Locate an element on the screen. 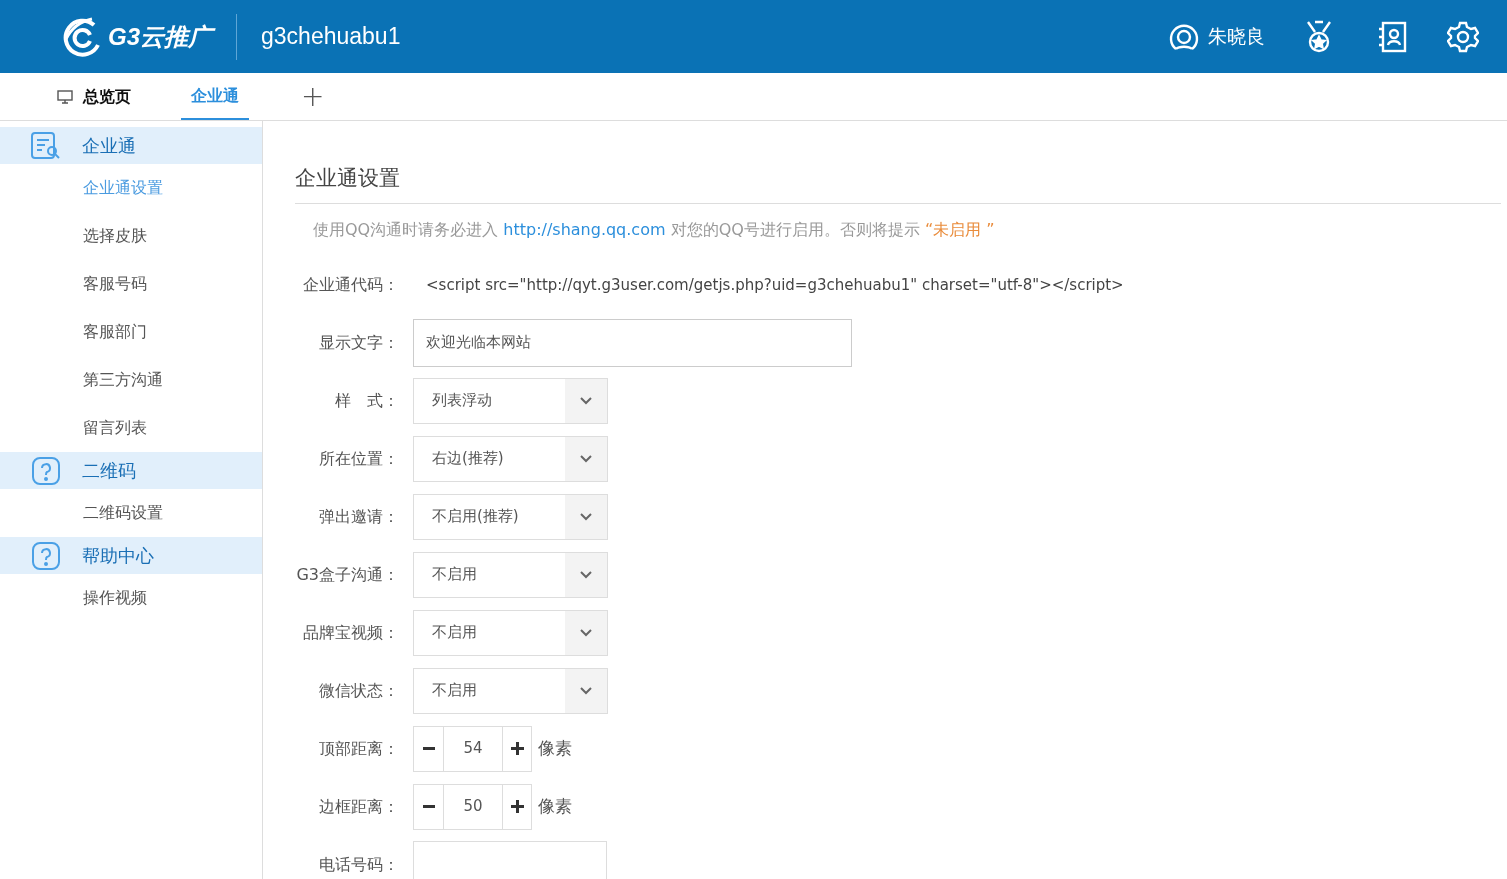 The width and height of the screenshot is (1507, 879). field-label: 样 式： is located at coordinates (367, 400).